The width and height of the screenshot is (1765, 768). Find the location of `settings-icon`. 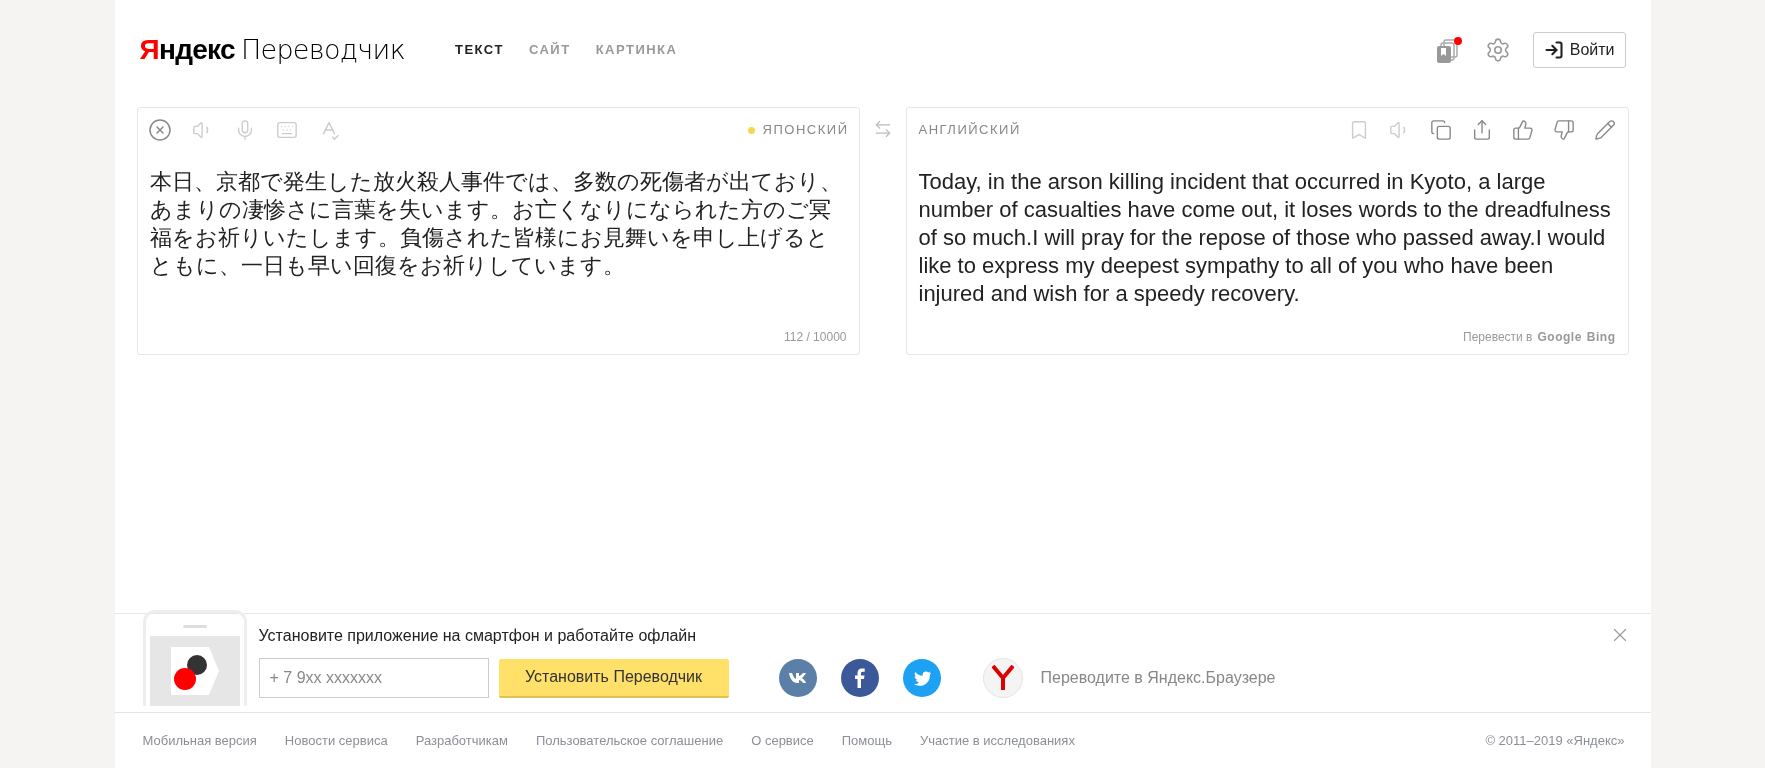

settings-icon is located at coordinates (1497, 49).